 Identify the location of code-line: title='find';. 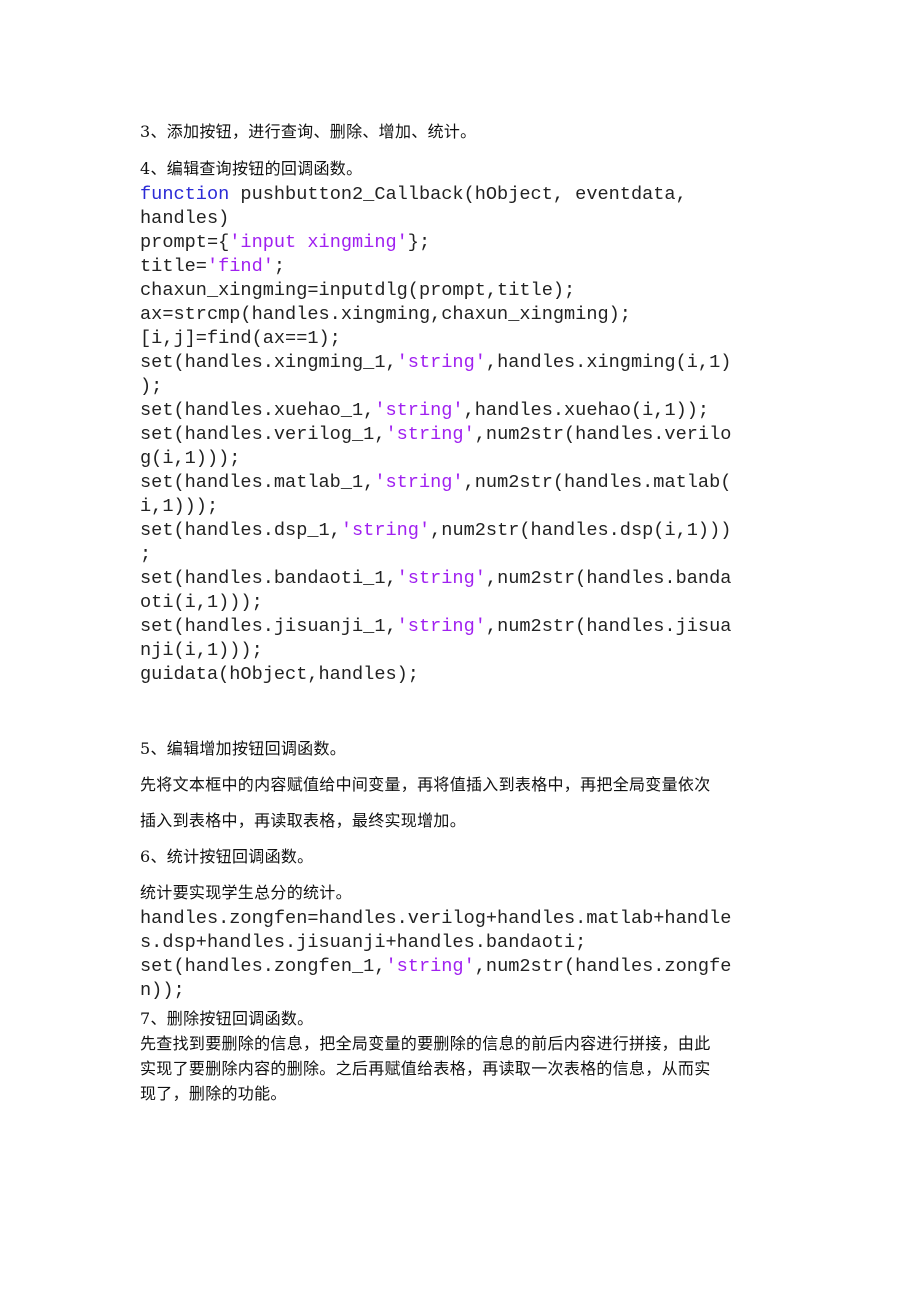
(212, 267).